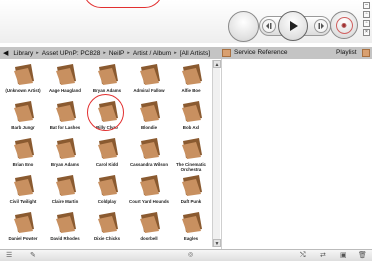 Image resolution: width=372 pixels, height=261 pixels. Describe the element at coordinates (149, 238) in the screenshot. I see `artist-label: doorbell` at that location.